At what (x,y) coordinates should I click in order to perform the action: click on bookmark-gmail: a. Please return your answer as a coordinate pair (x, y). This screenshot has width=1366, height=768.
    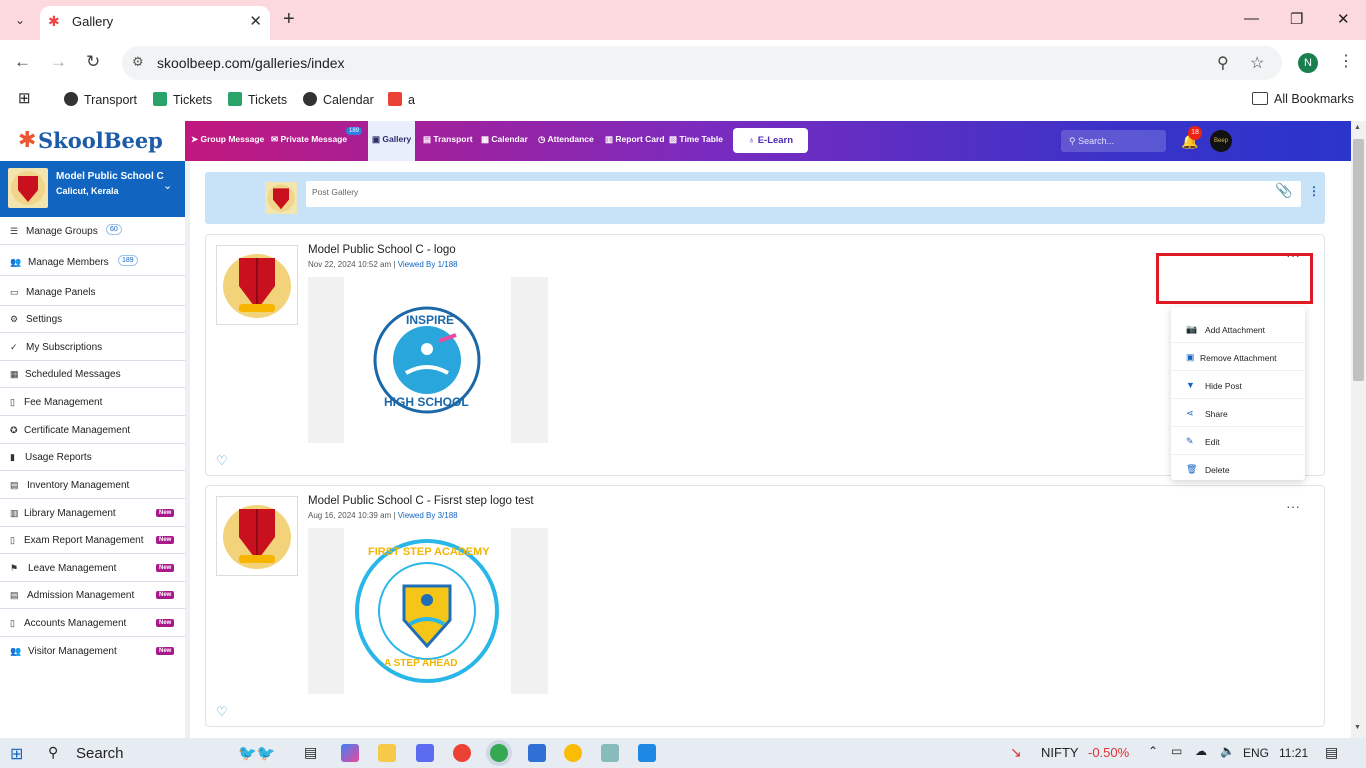
    Looking at the image, I should click on (401, 99).